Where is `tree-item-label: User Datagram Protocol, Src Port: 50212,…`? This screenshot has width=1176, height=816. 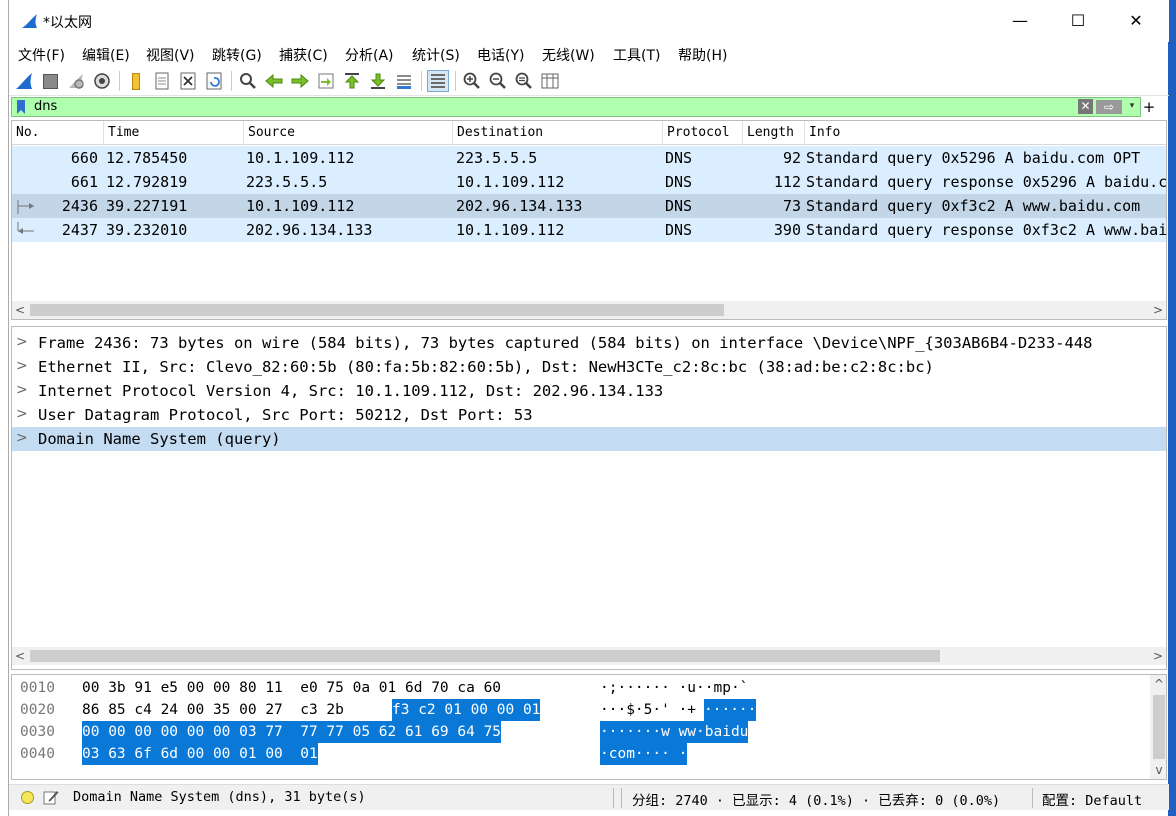 tree-item-label: User Datagram Protocol, Src Port: 50212,… is located at coordinates (285, 415).